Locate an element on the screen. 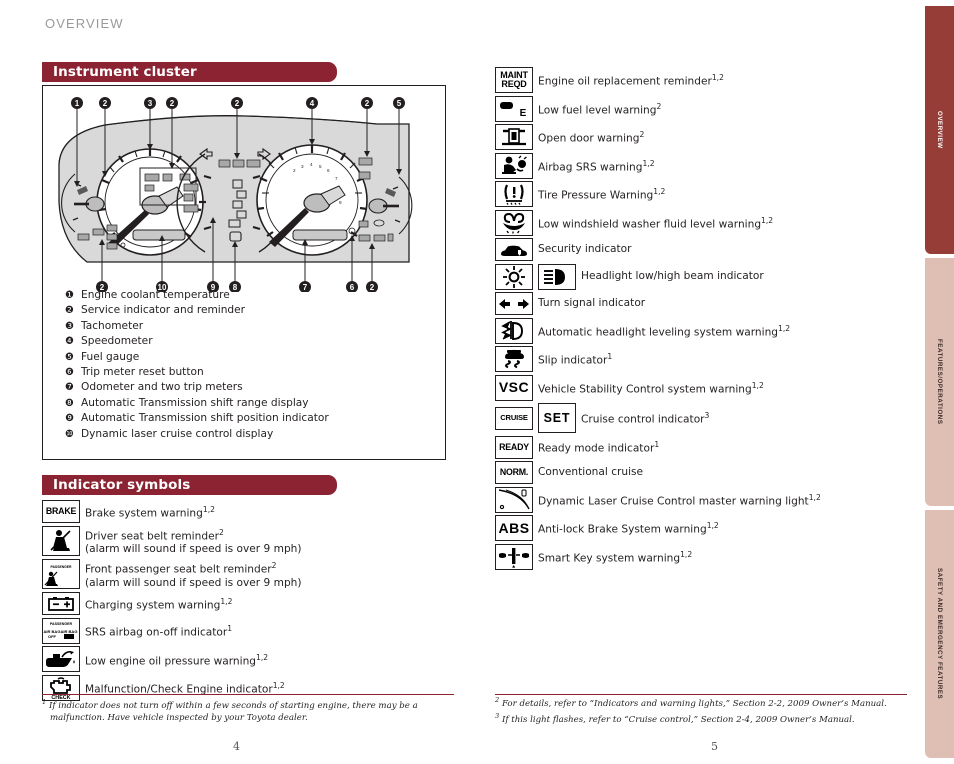  indicator-label-text: Engine oil replacement reminder is located at coordinates (625, 81).